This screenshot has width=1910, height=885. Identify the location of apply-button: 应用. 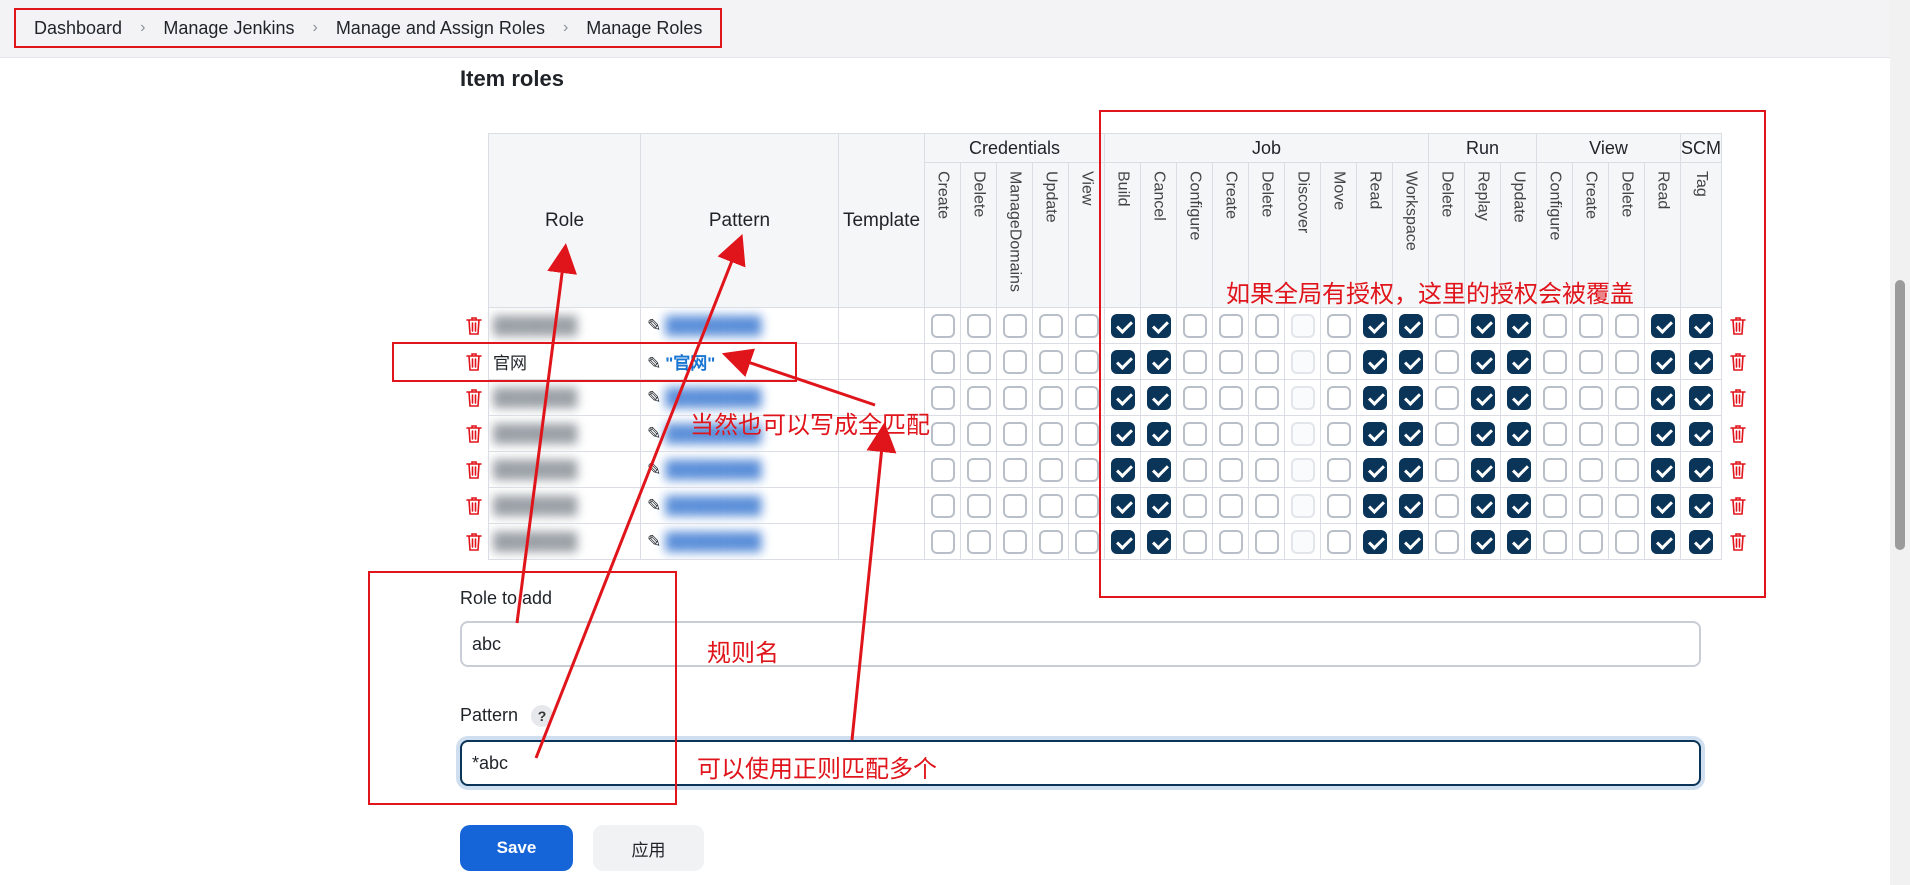
(648, 848).